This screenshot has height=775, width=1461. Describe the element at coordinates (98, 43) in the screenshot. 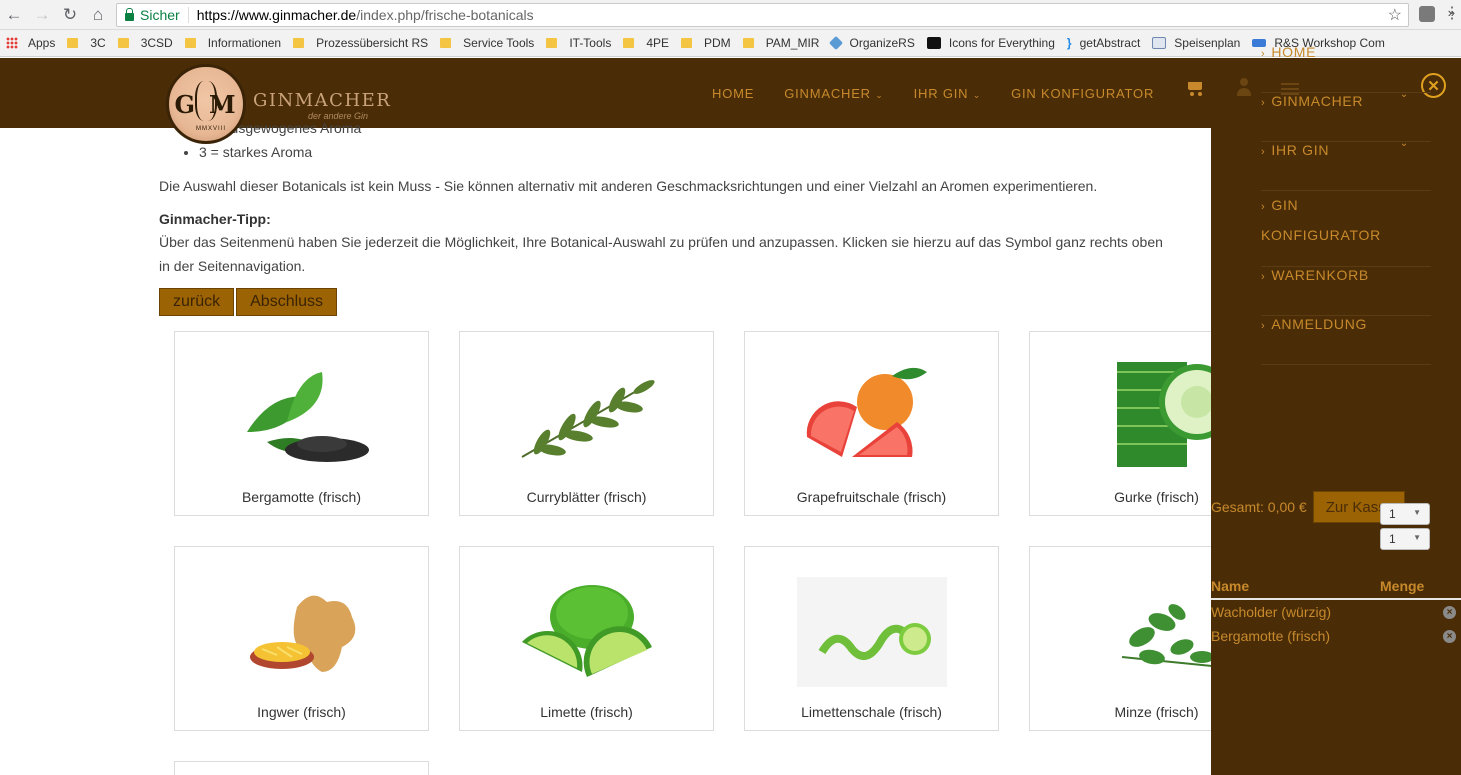

I see `bookmark-label: 3C` at that location.